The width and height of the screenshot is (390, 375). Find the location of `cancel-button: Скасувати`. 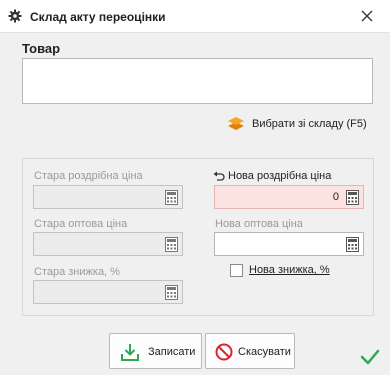

cancel-button: Скасувати is located at coordinates (250, 351).